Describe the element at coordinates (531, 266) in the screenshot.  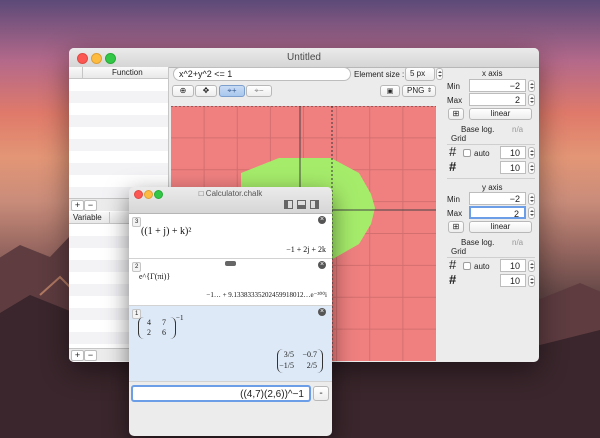
I see `y-grid-major-stepper` at that location.